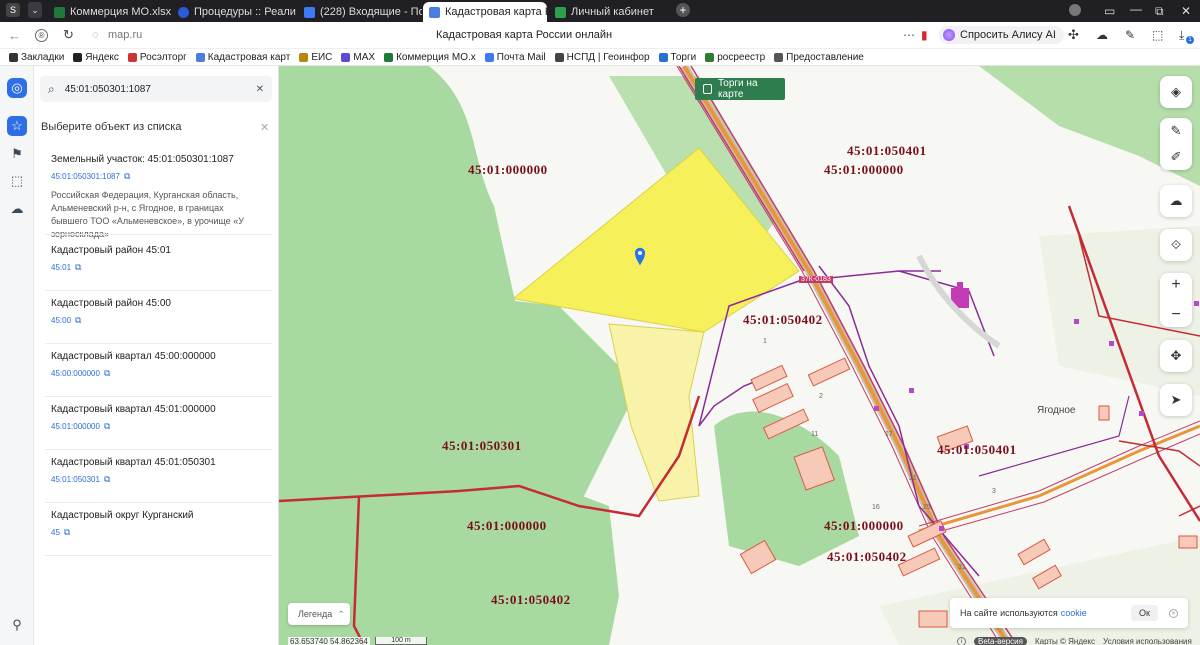  I want to click on map-logo-icon: ◎, so click(17, 88).